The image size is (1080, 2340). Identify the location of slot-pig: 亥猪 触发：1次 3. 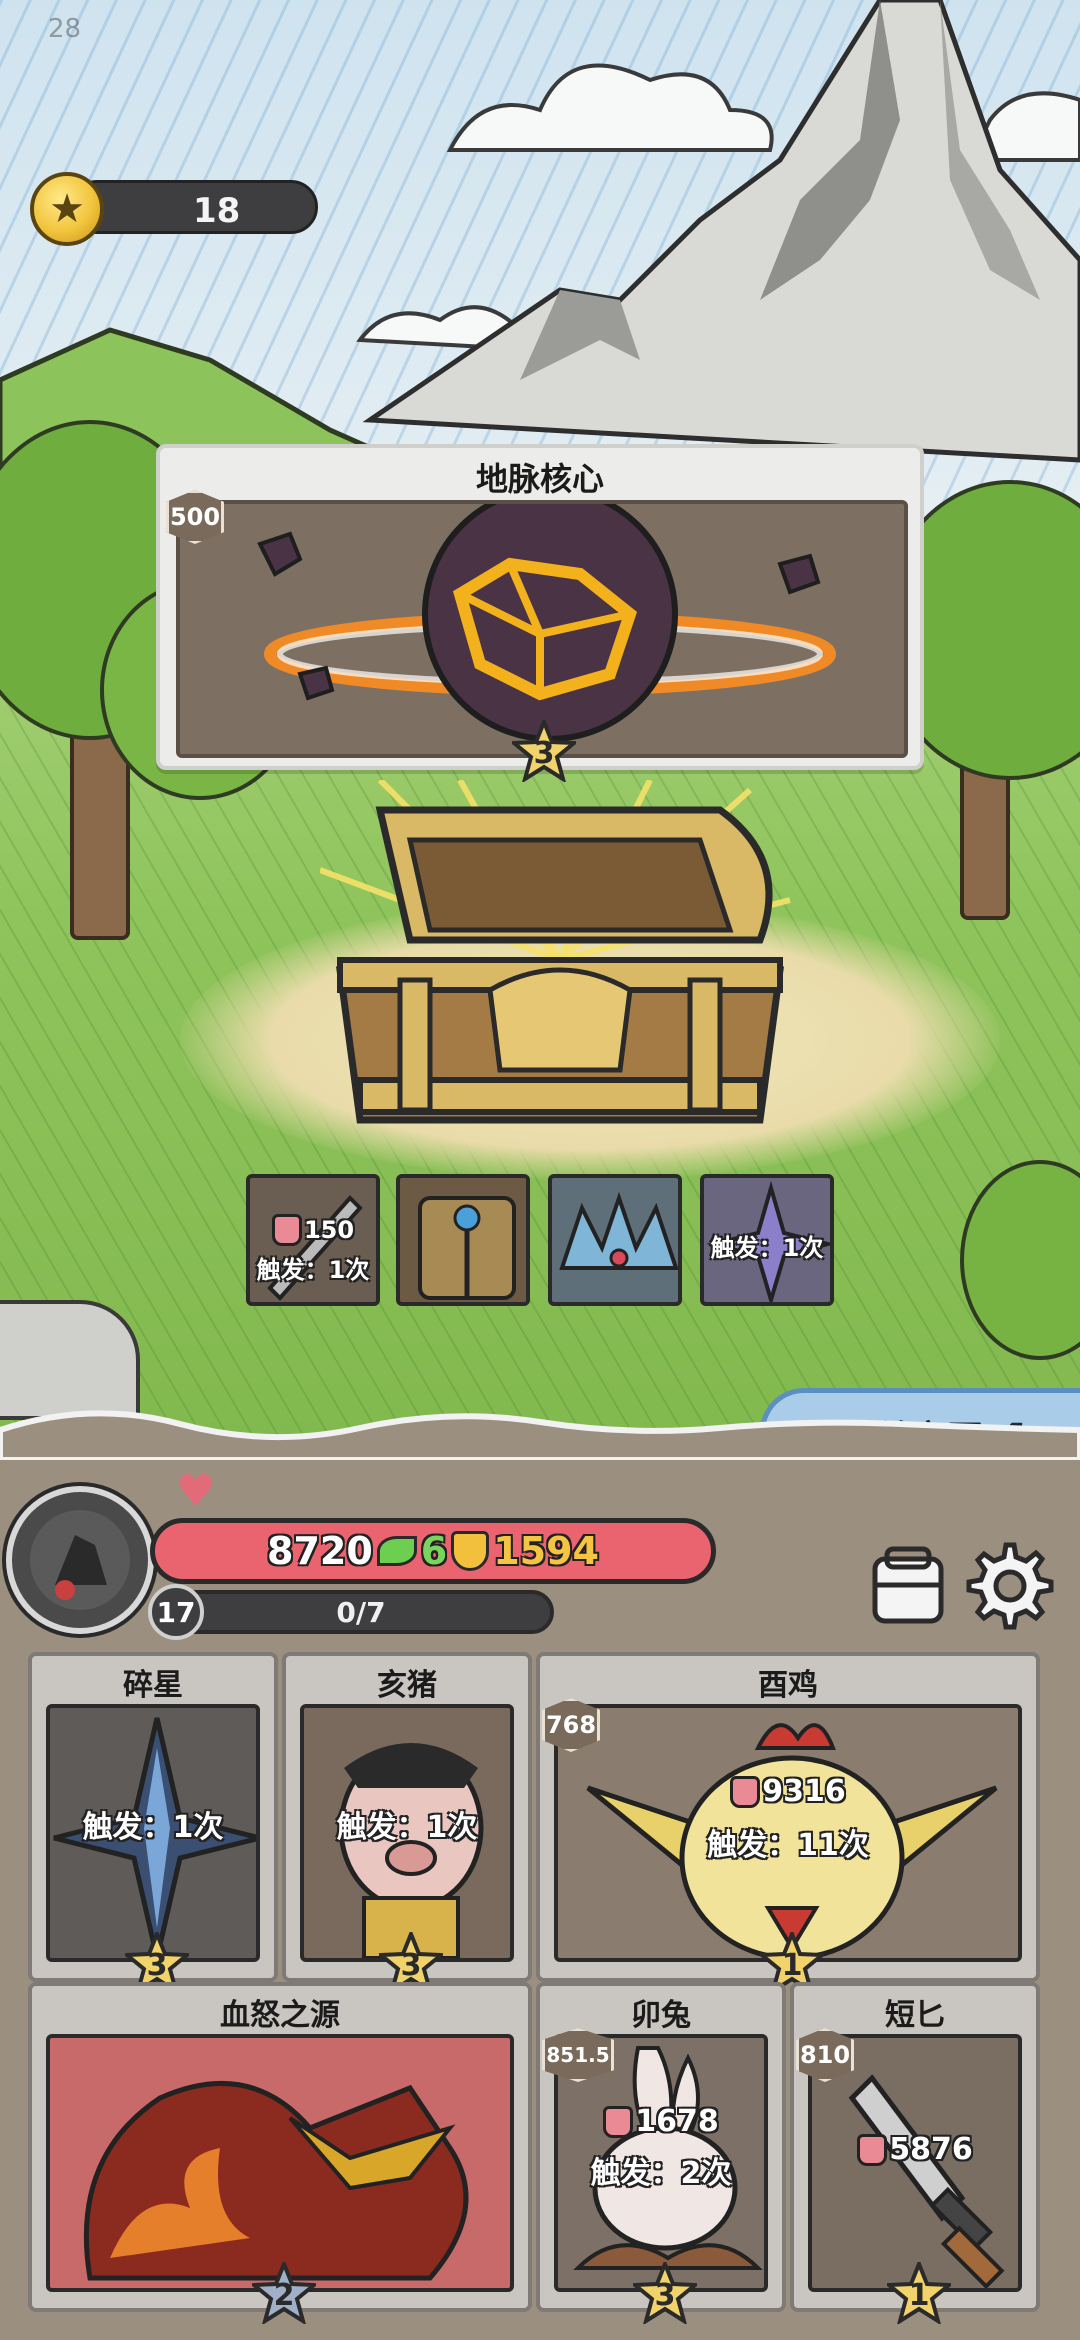
(407, 1823).